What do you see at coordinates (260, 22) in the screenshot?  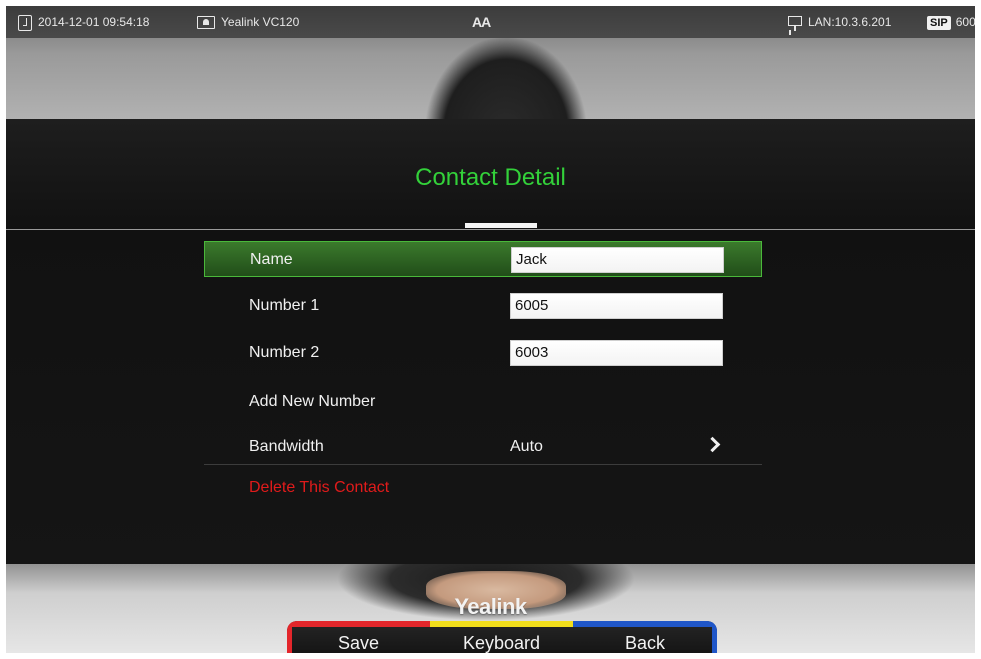 I see `device-name: Yealink VC120` at bounding box center [260, 22].